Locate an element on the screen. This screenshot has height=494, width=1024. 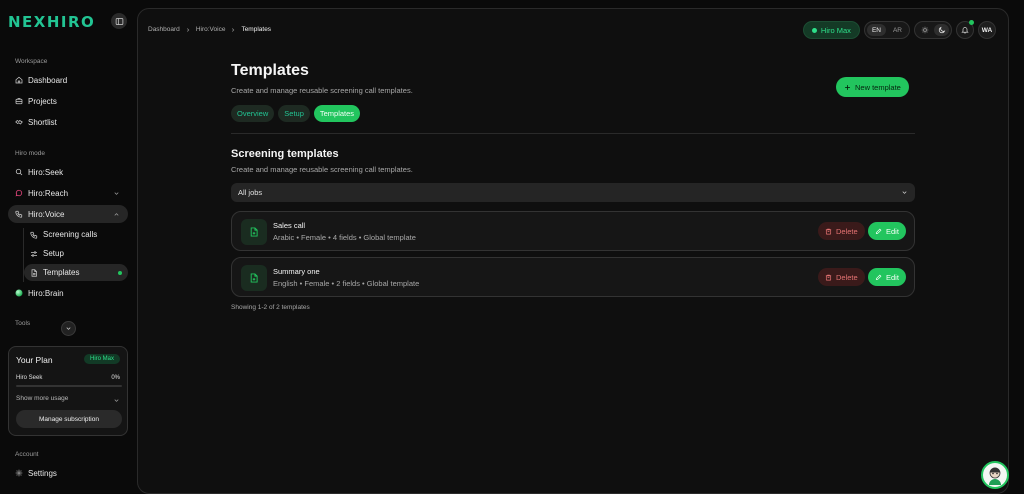
sidebar-item-label: Setup is located at coordinates (53, 253).